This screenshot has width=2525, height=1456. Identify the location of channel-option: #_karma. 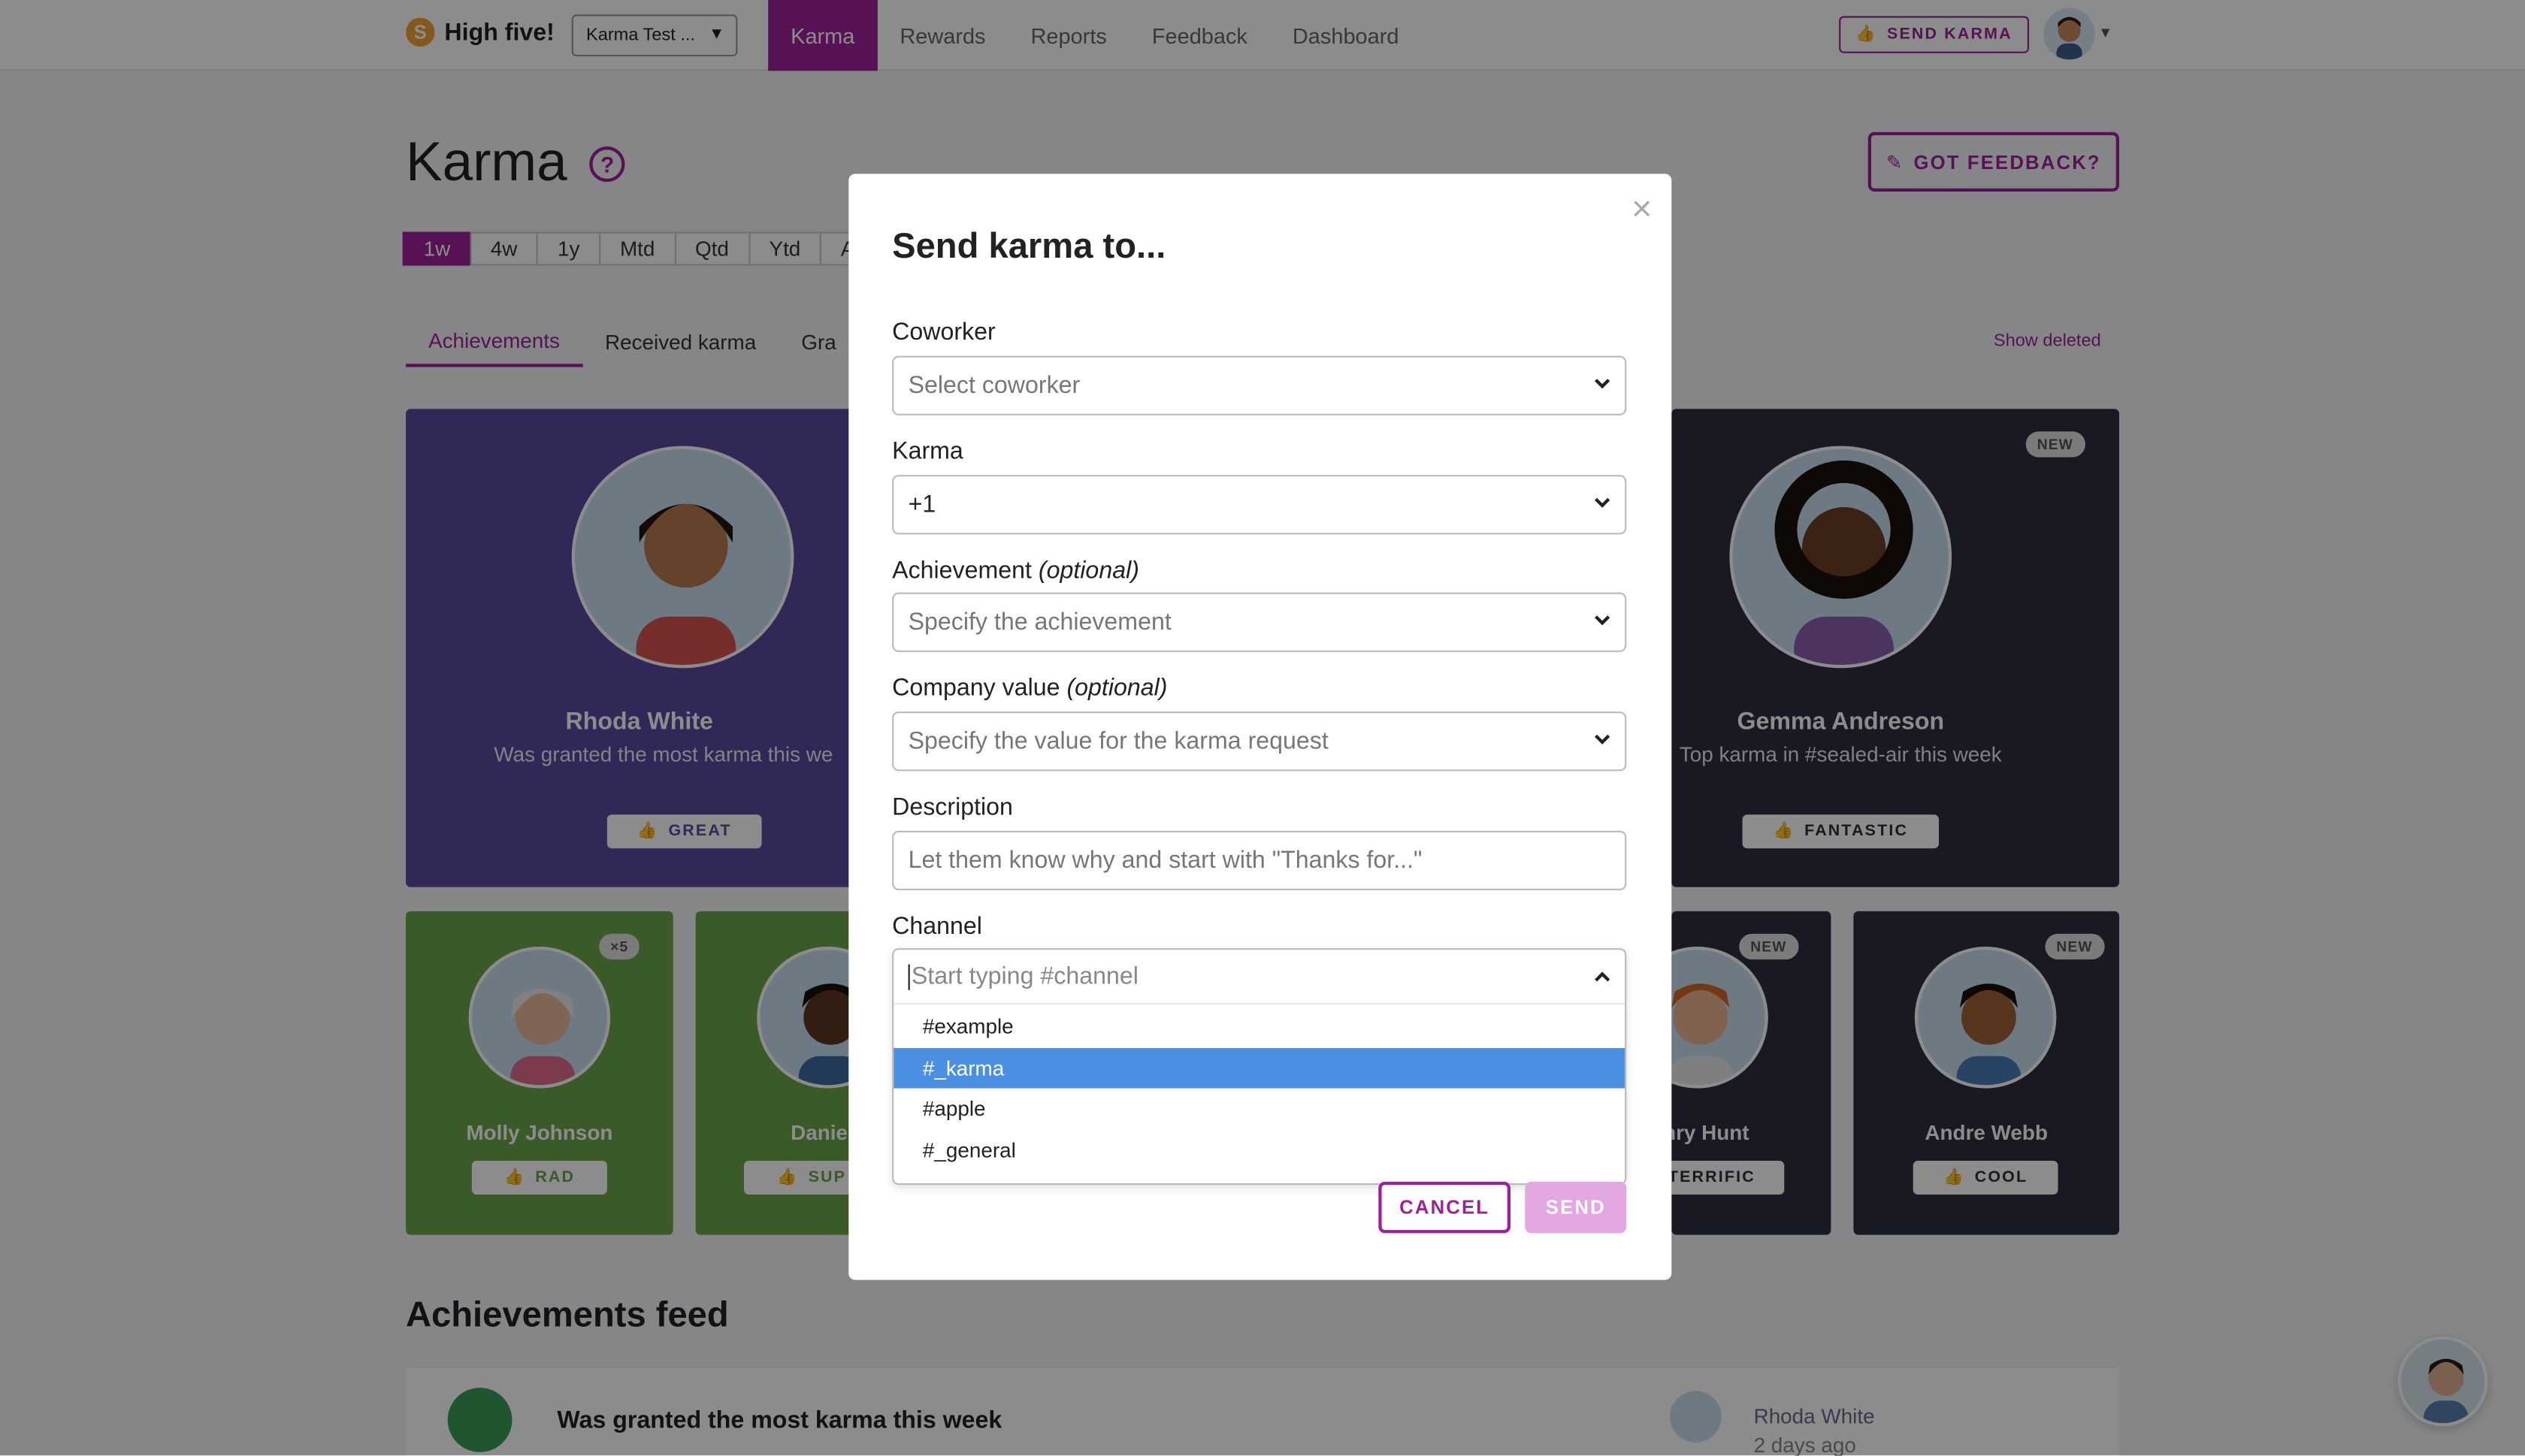
(1260, 1068).